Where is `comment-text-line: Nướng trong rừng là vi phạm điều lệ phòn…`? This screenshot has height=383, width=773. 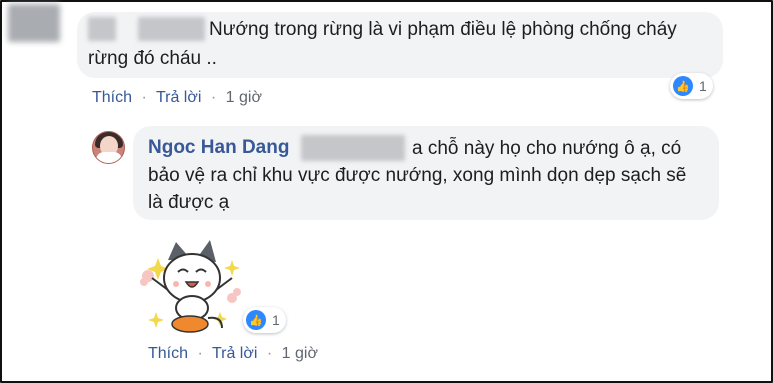
comment-text-line: Nướng trong rừng là vi phạm điều lệ phòn… is located at coordinates (443, 29).